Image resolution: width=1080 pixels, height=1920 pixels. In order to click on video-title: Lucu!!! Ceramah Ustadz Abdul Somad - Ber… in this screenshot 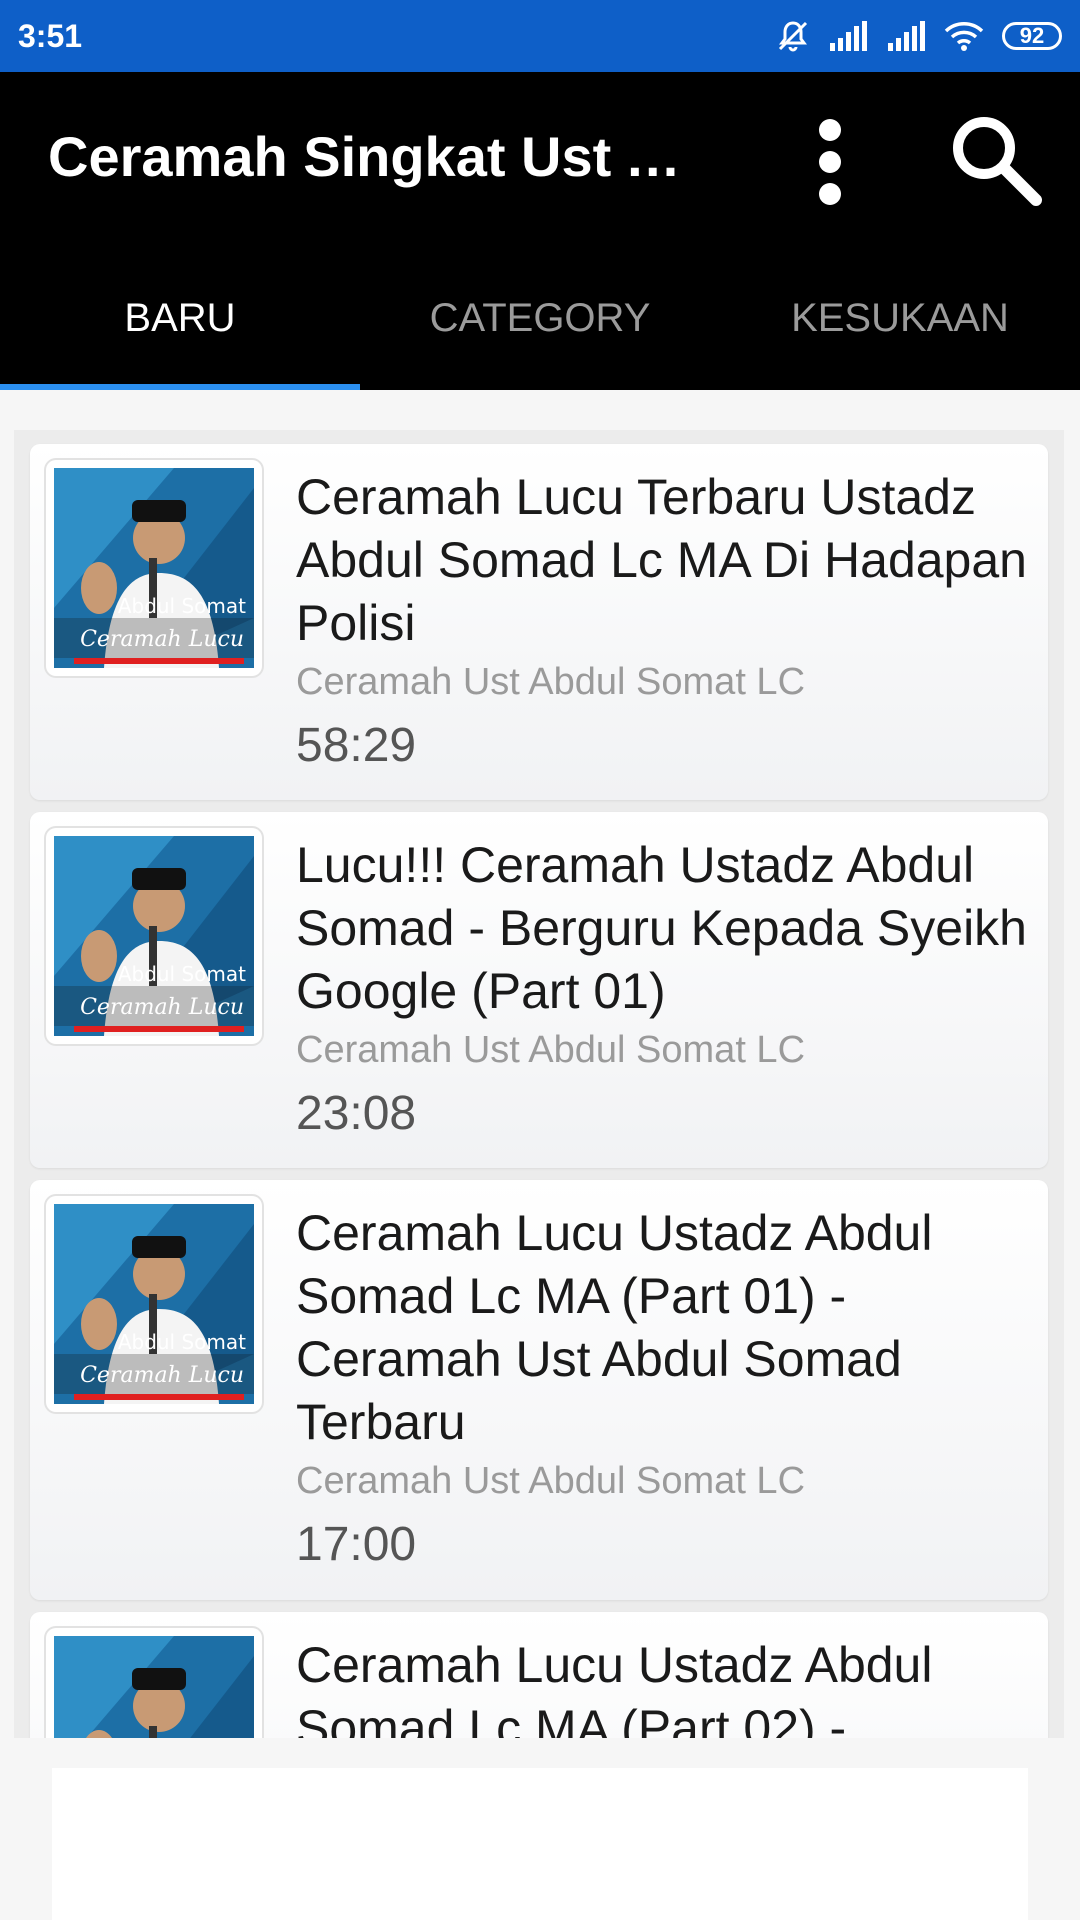, I will do `click(661, 928)`.